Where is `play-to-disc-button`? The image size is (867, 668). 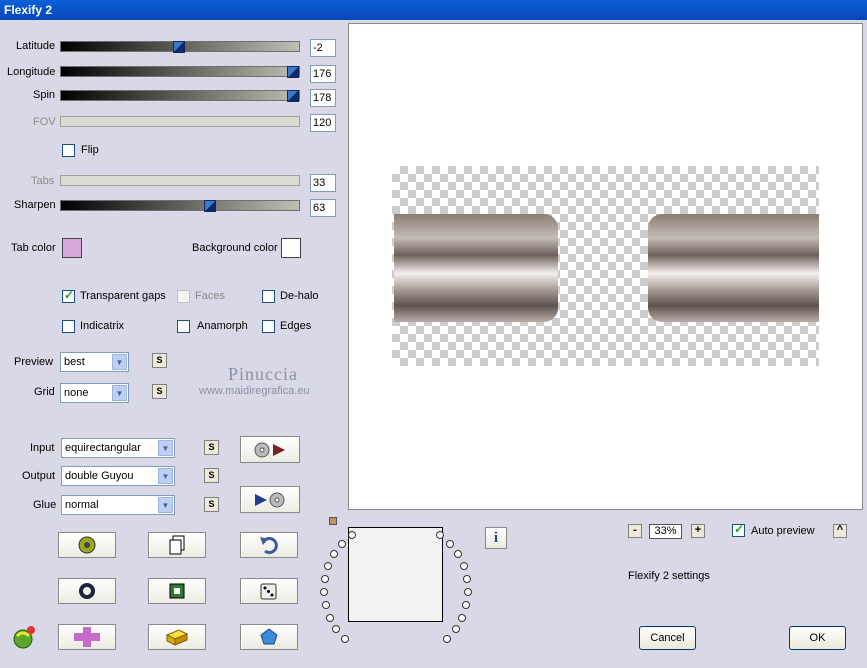
play-to-disc-button is located at coordinates (270, 499).